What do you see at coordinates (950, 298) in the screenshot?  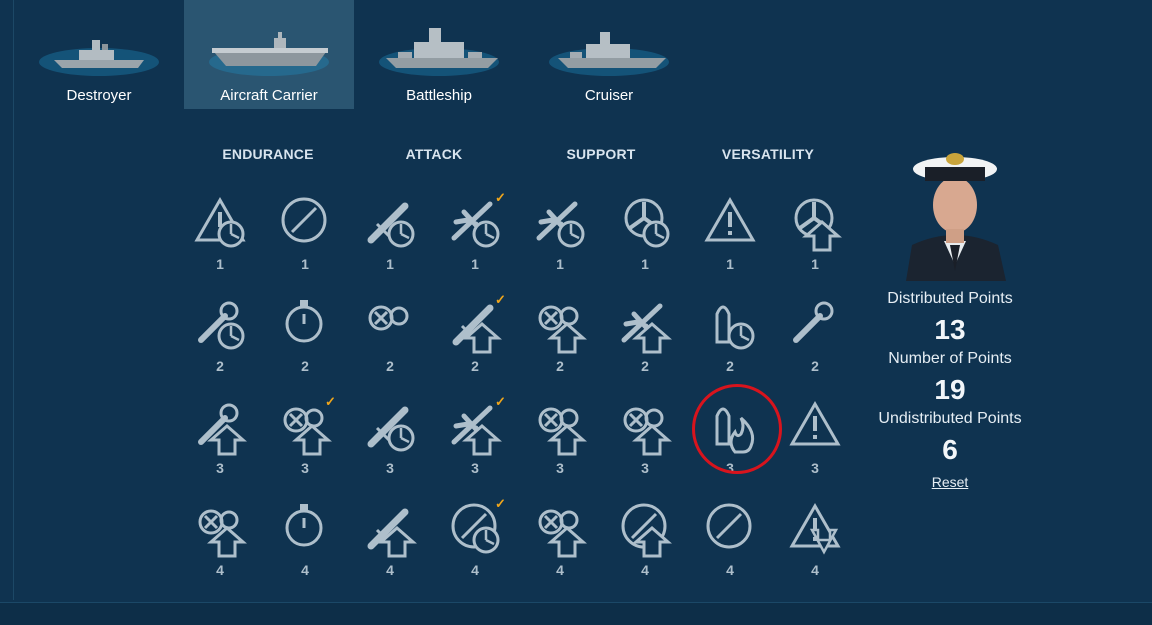 I see `distributed-points-label: Distributed Points` at bounding box center [950, 298].